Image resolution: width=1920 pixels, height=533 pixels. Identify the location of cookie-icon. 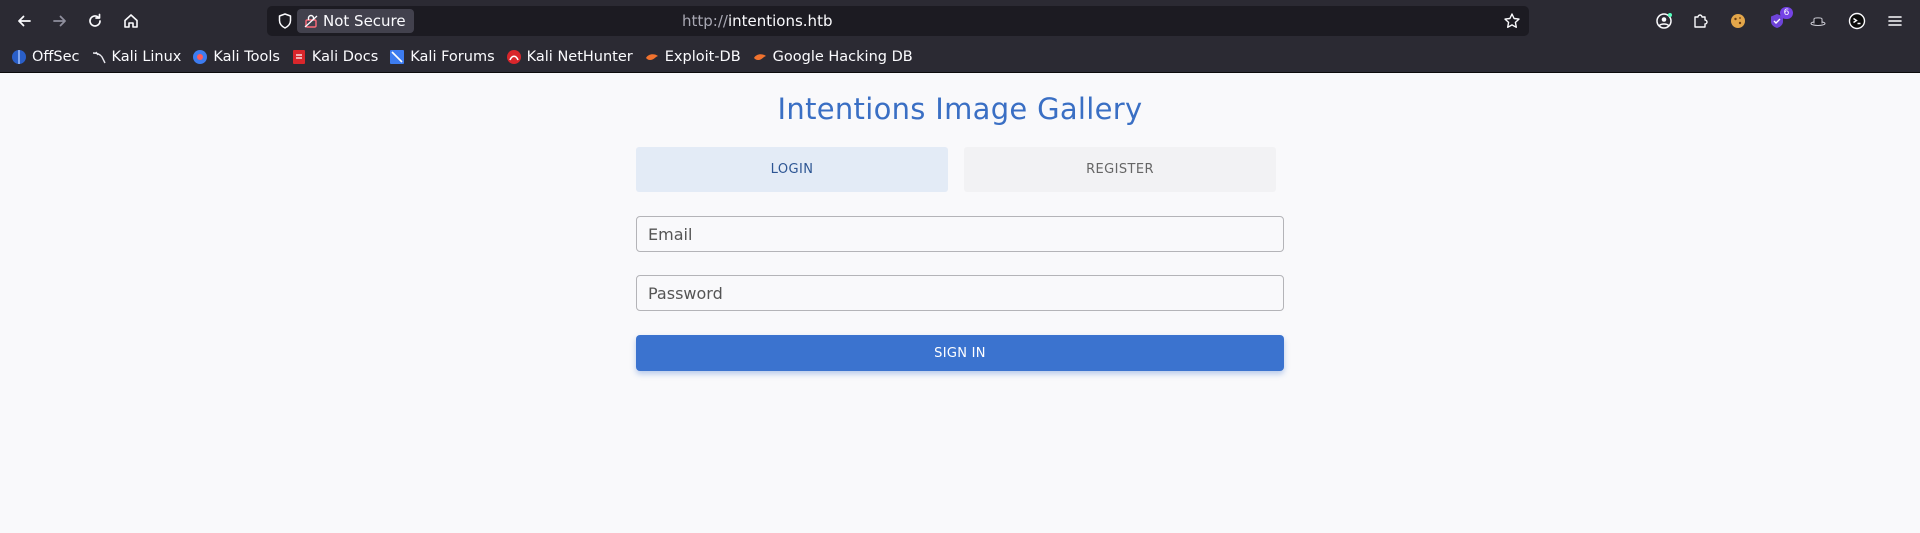
(1738, 21).